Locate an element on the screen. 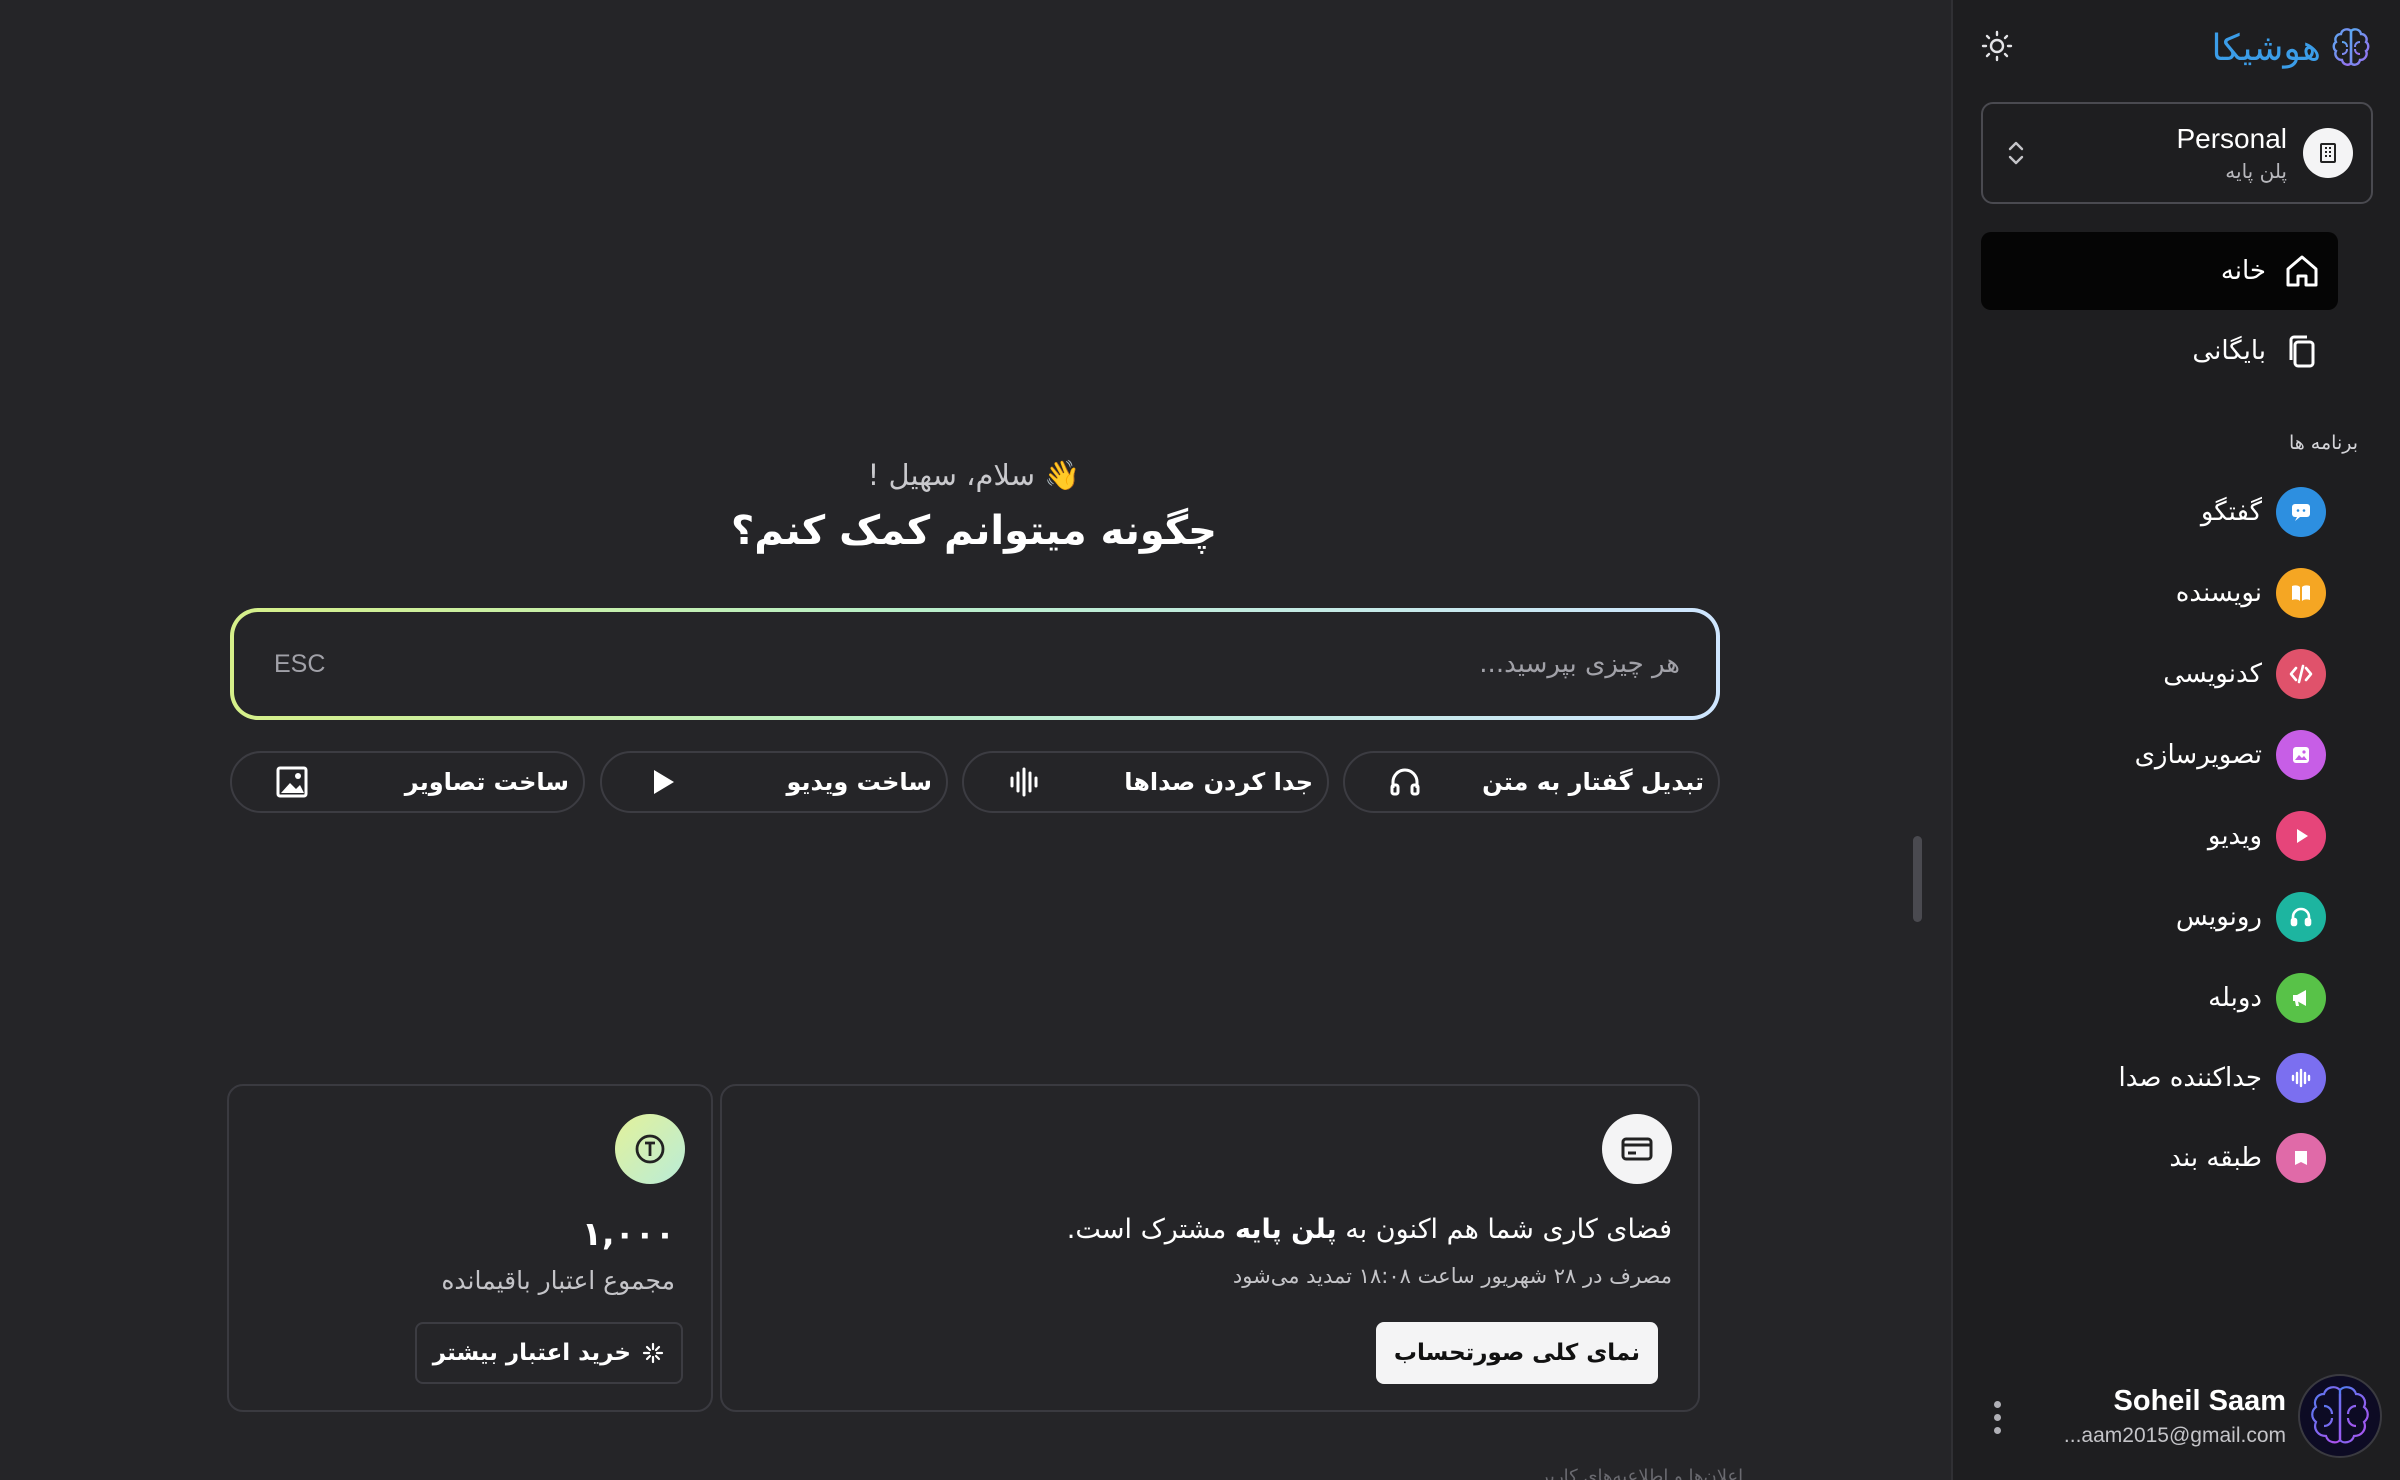 The height and width of the screenshot is (1480, 2400). plan-text-before: فضای کاری شما هم اکنون به is located at coordinates (1508, 1229).